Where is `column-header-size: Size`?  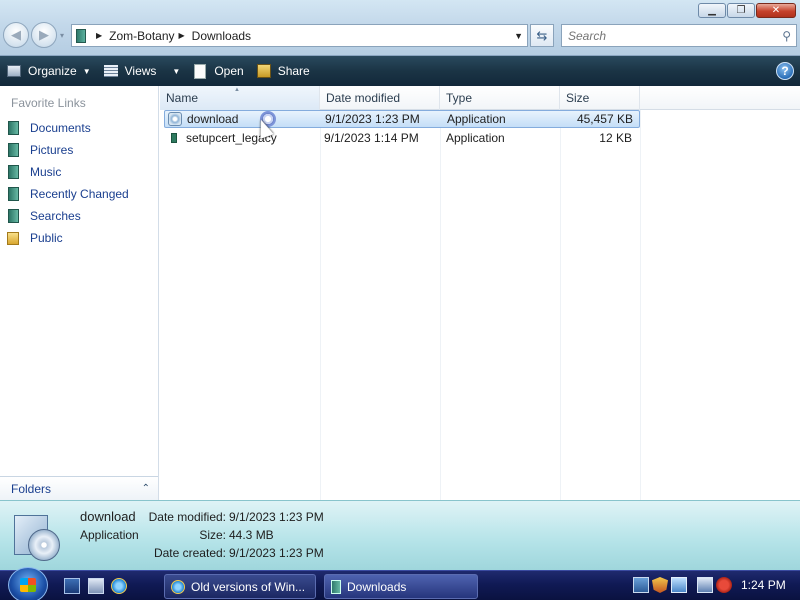 column-header-size: Size is located at coordinates (600, 98).